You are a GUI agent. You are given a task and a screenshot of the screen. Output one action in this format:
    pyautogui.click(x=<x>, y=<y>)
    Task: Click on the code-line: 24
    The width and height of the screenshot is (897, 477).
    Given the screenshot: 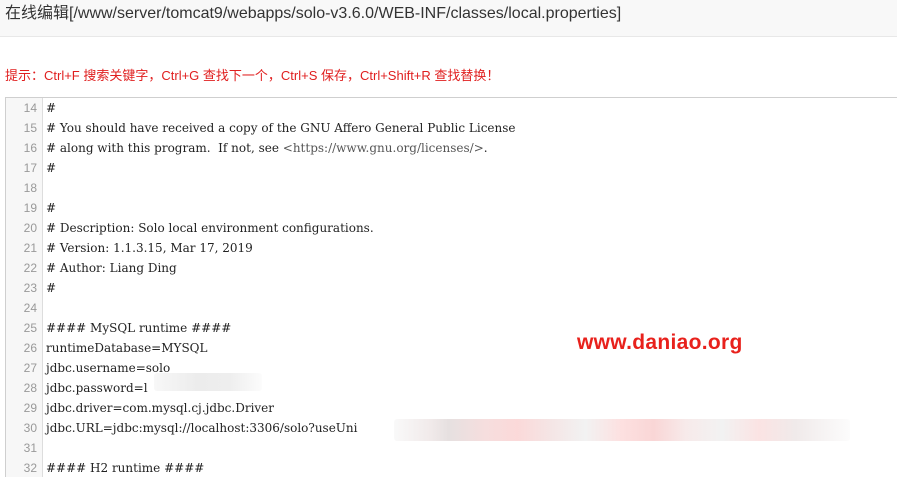 What is the action you would take?
    pyautogui.click(x=451, y=308)
    